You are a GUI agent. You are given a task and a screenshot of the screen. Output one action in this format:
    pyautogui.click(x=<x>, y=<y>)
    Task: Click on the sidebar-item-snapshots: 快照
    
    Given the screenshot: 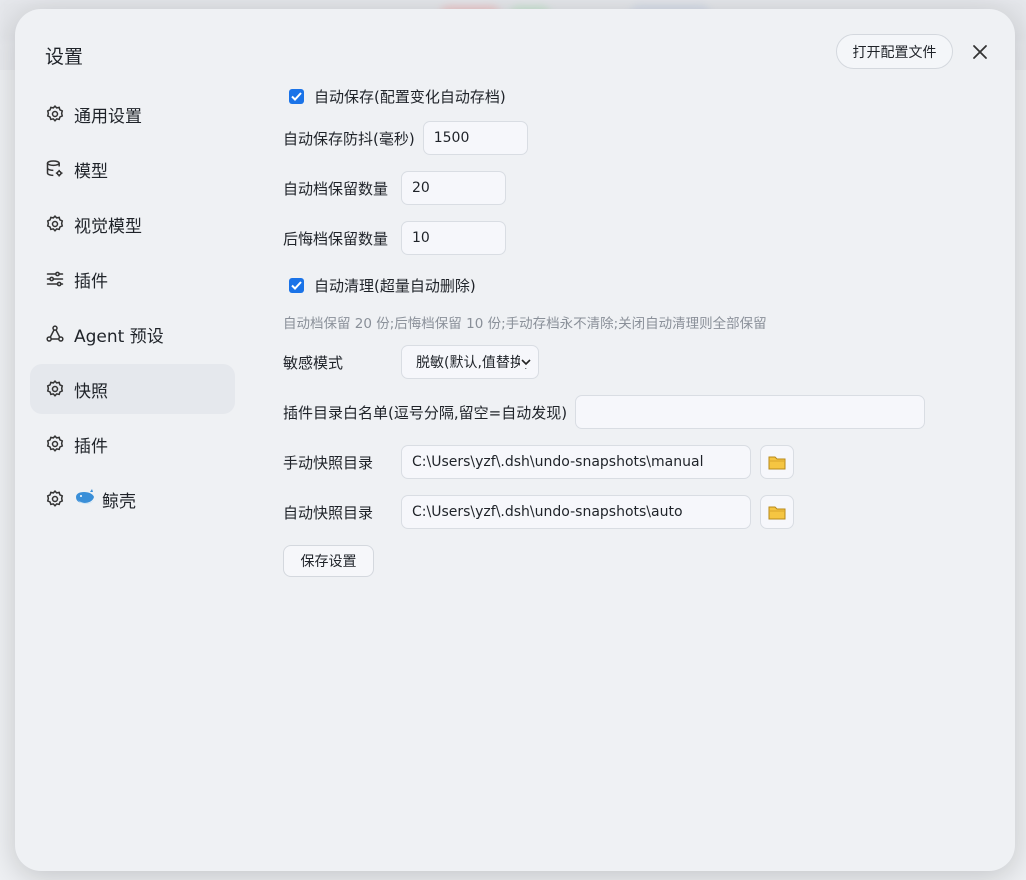 What is the action you would take?
    pyautogui.click(x=132, y=389)
    